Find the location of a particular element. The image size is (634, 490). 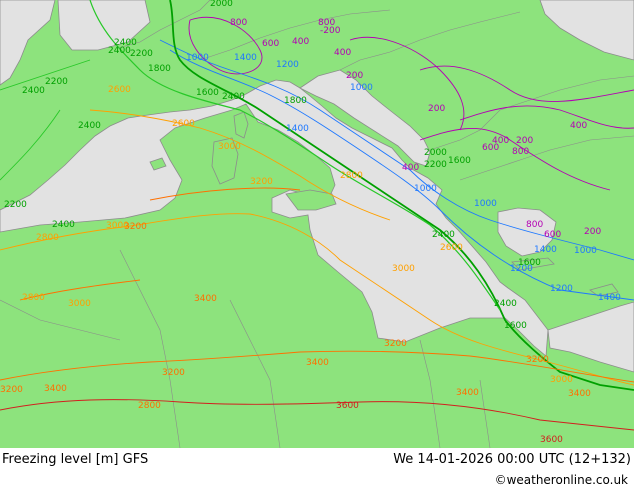

source-credit: ©weatheronline.co.uk is located at coordinates (561, 480).